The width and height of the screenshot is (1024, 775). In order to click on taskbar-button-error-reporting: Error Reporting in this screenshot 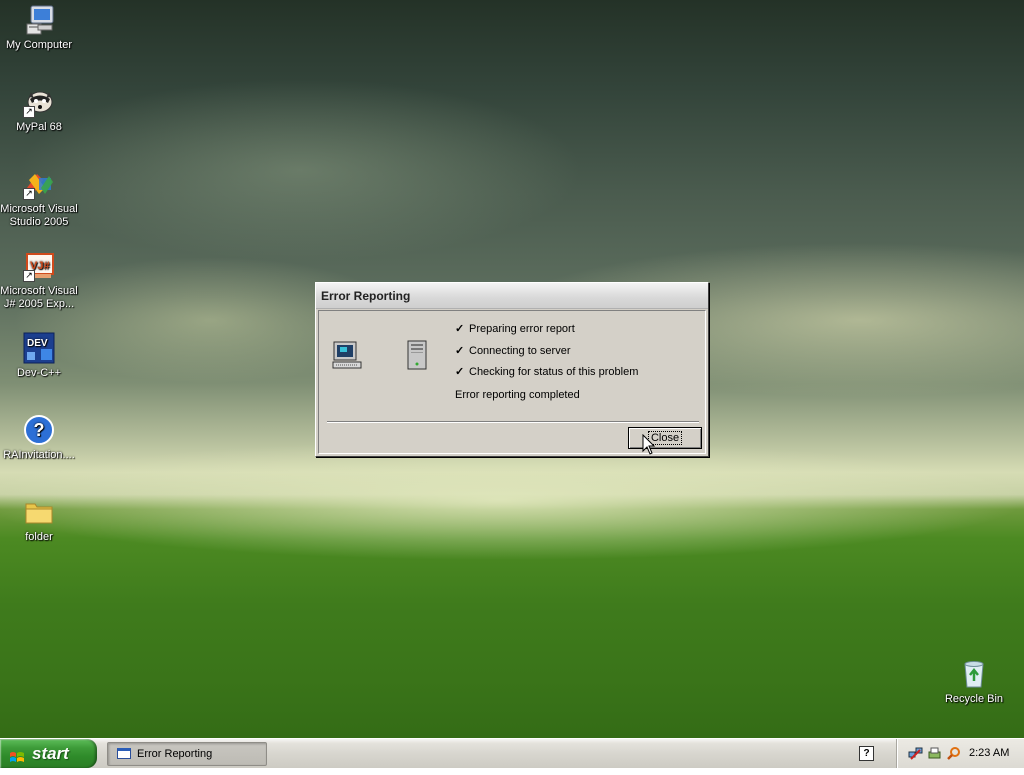, I will do `click(187, 754)`.